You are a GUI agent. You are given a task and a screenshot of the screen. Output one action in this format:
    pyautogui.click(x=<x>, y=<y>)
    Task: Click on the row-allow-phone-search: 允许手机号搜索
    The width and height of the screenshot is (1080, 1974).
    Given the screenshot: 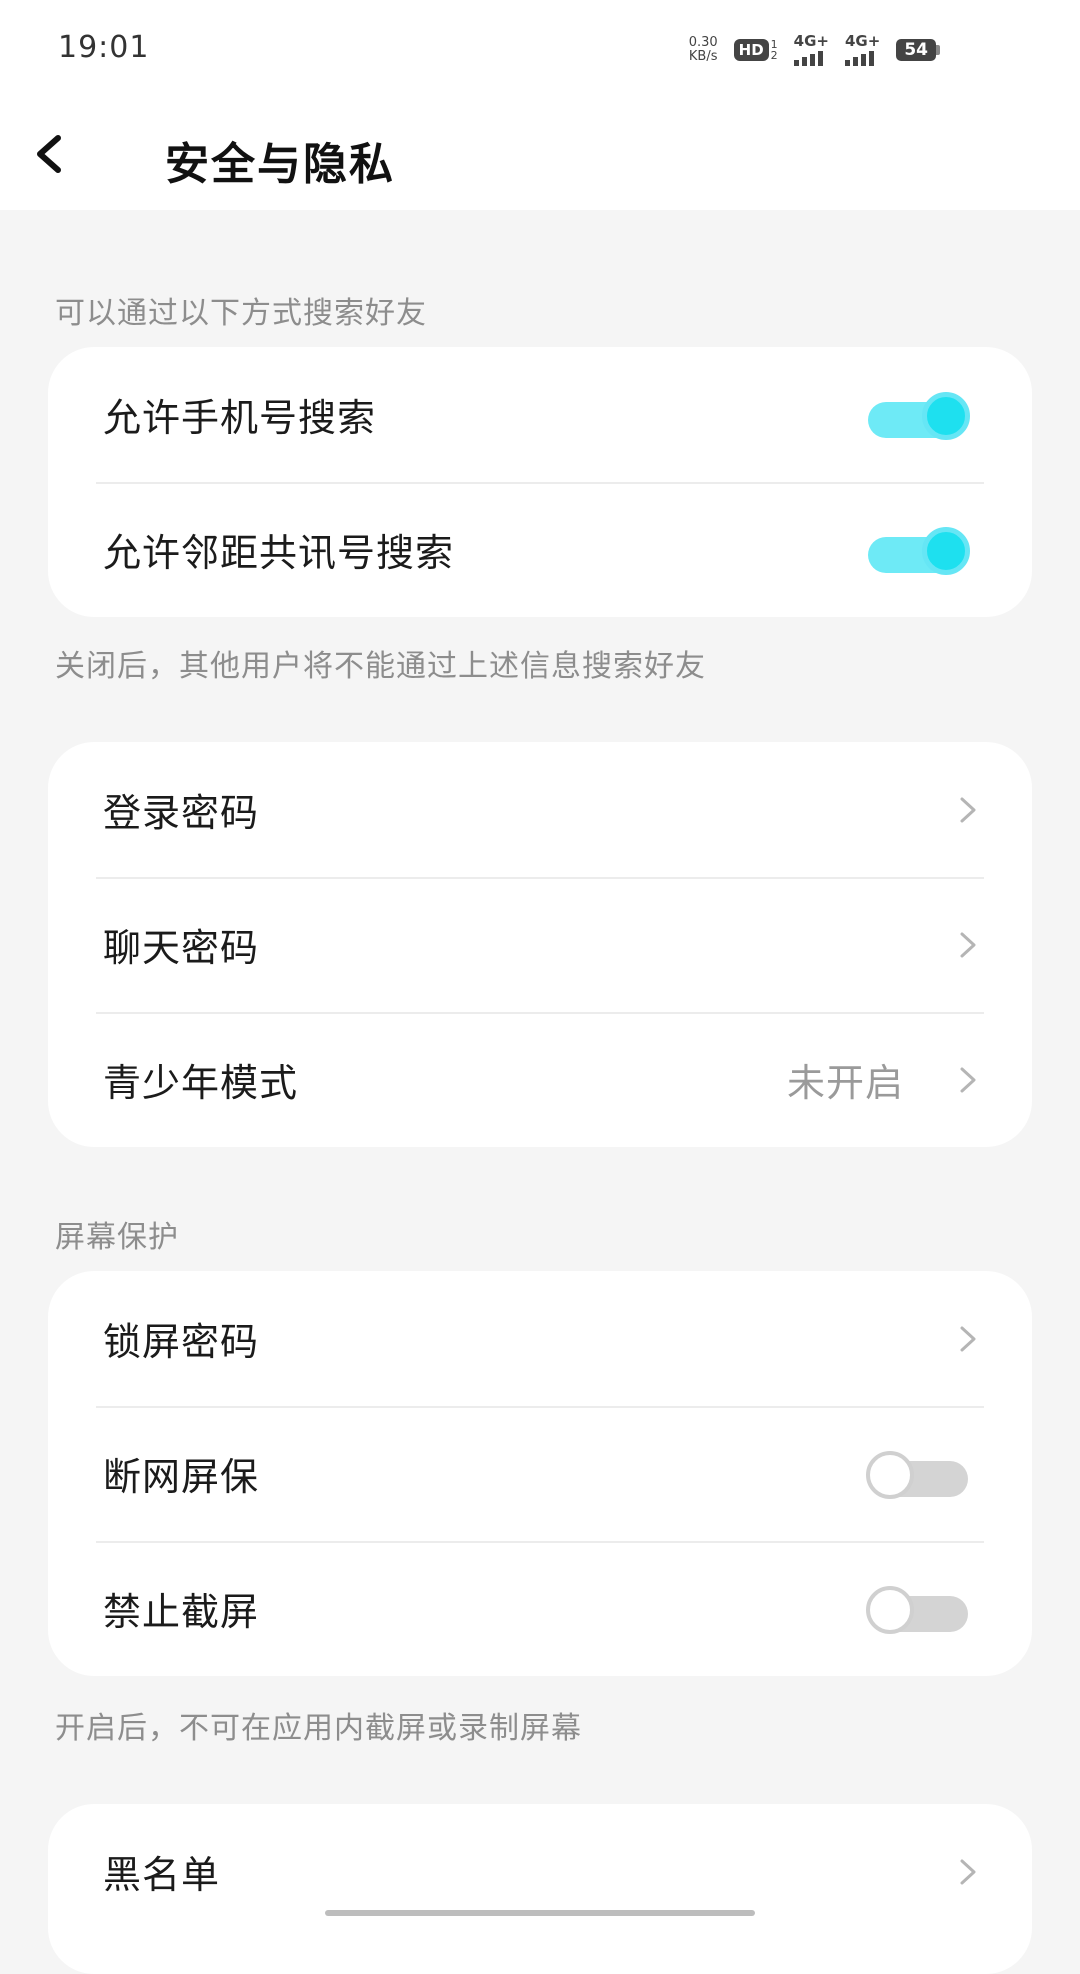 What is the action you would take?
    pyautogui.click(x=540, y=414)
    